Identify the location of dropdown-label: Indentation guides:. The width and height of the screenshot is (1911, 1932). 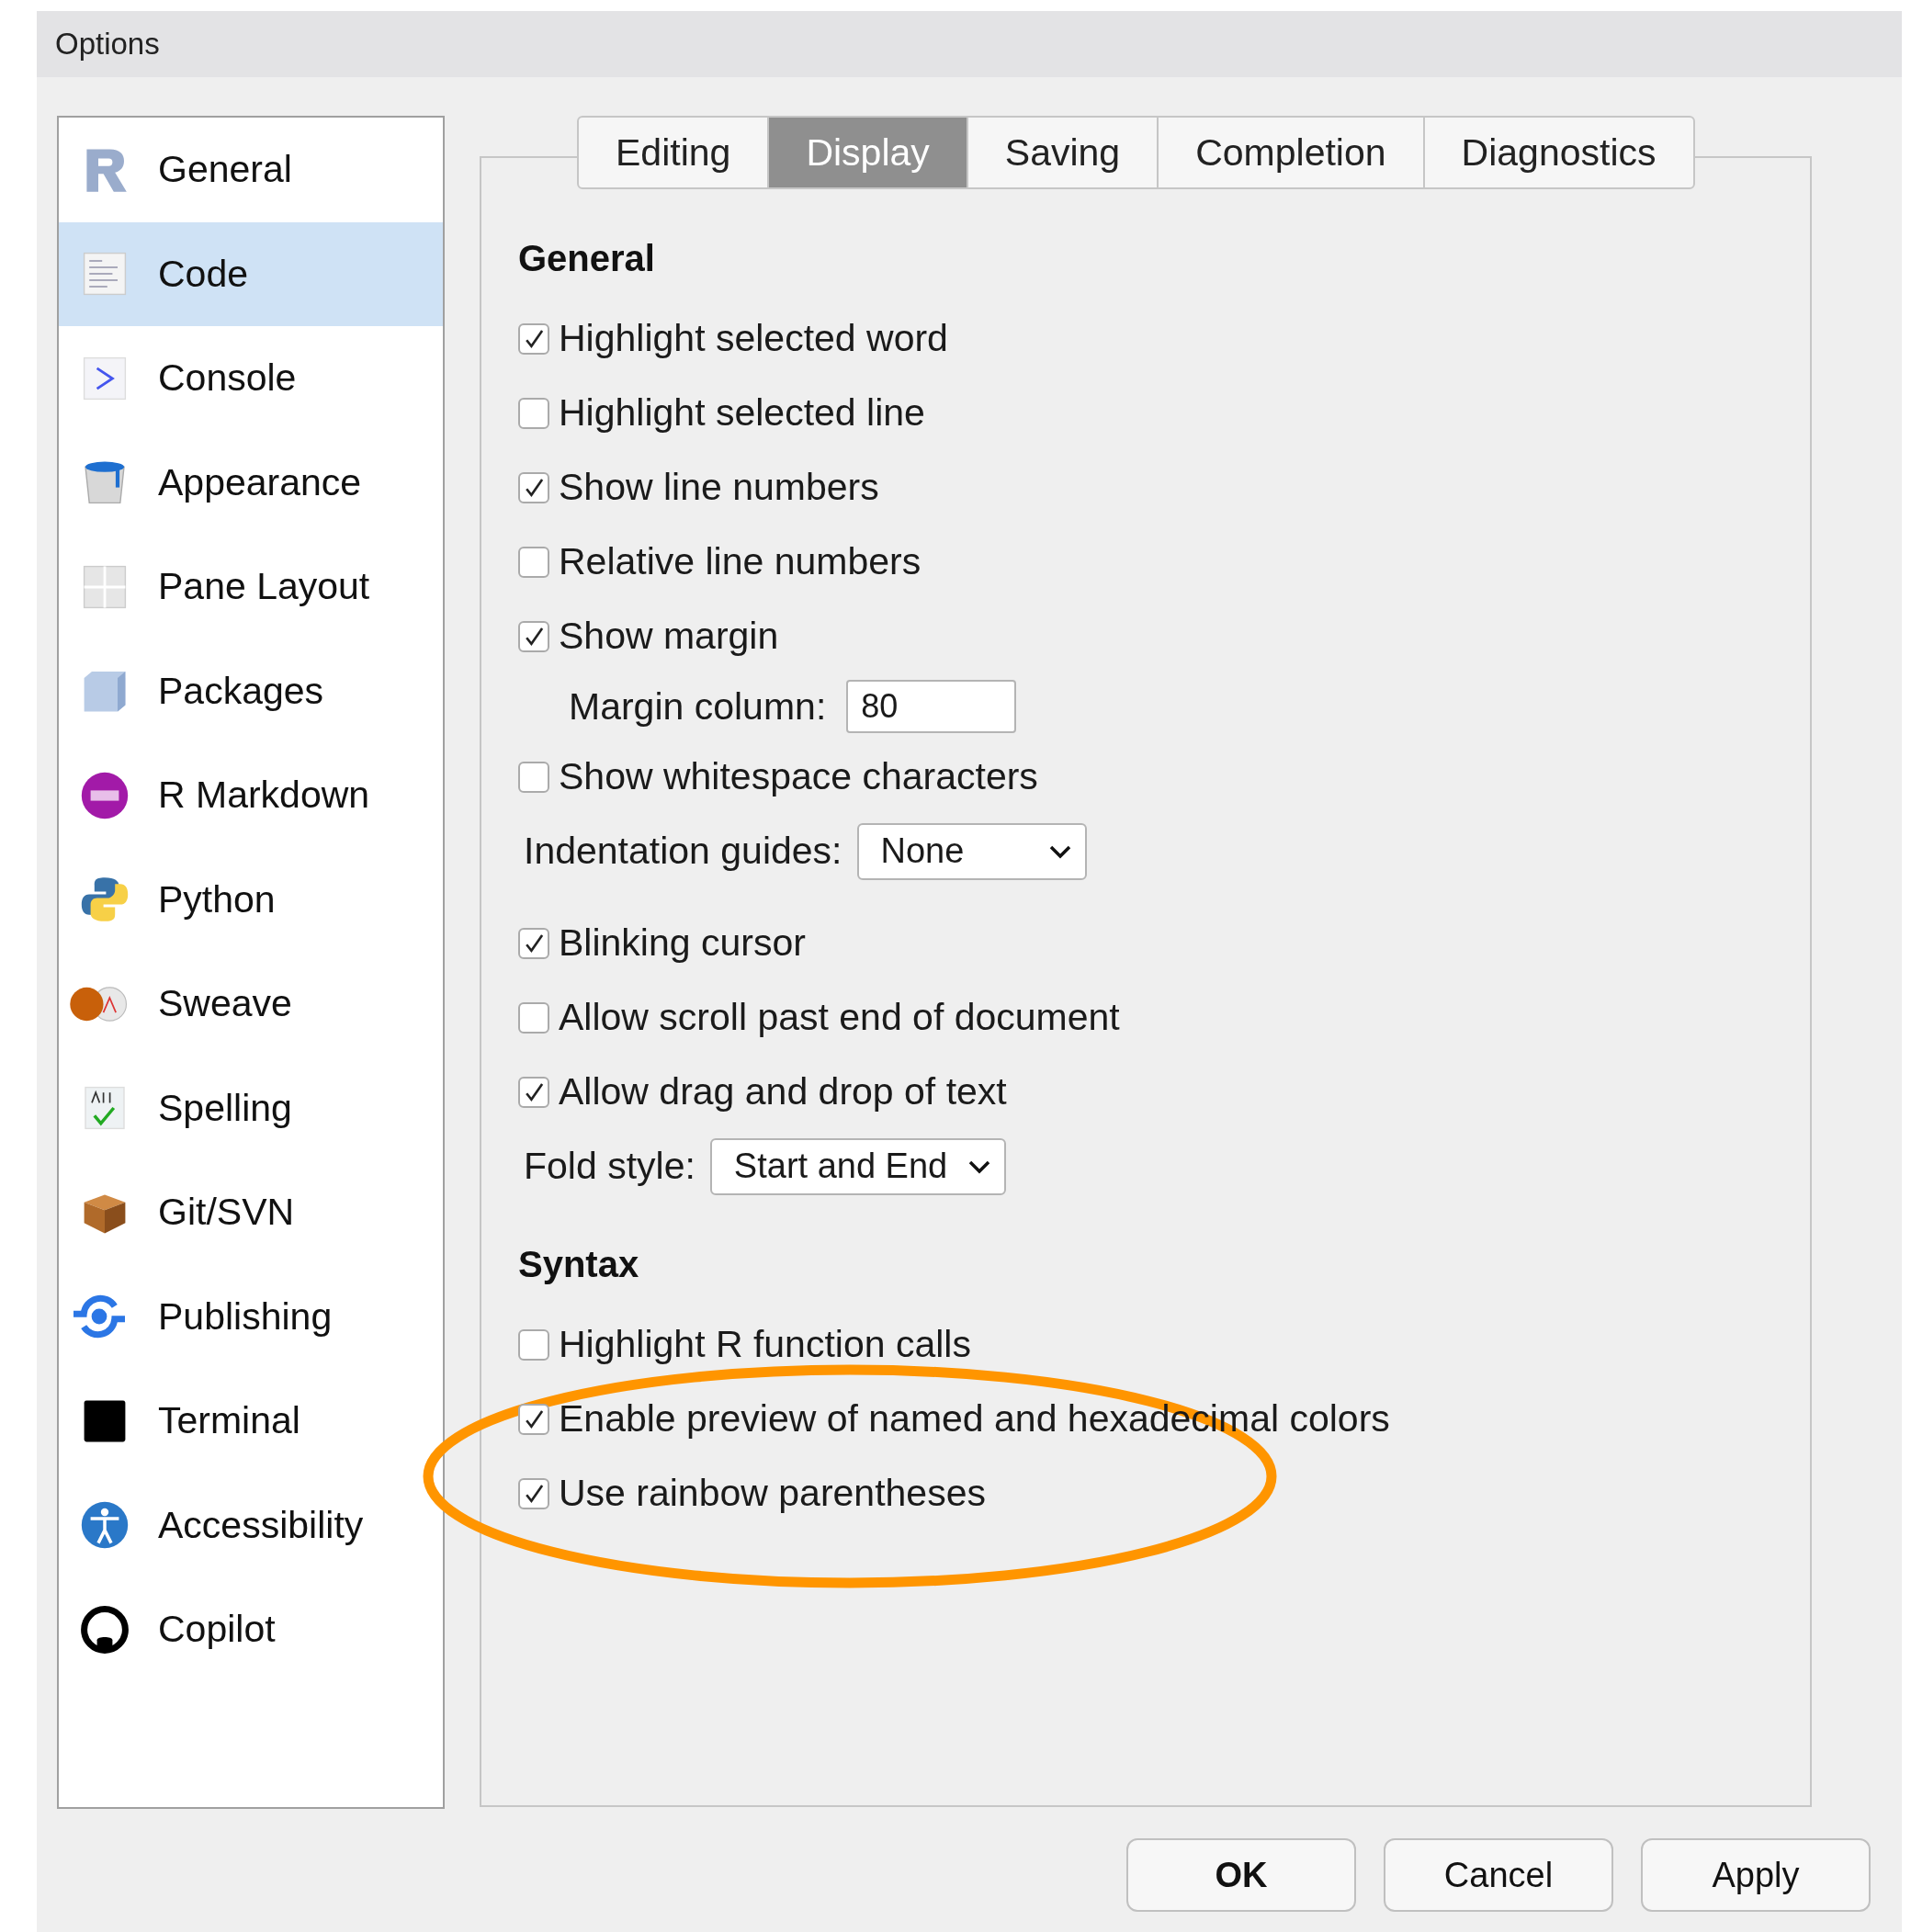
(683, 851).